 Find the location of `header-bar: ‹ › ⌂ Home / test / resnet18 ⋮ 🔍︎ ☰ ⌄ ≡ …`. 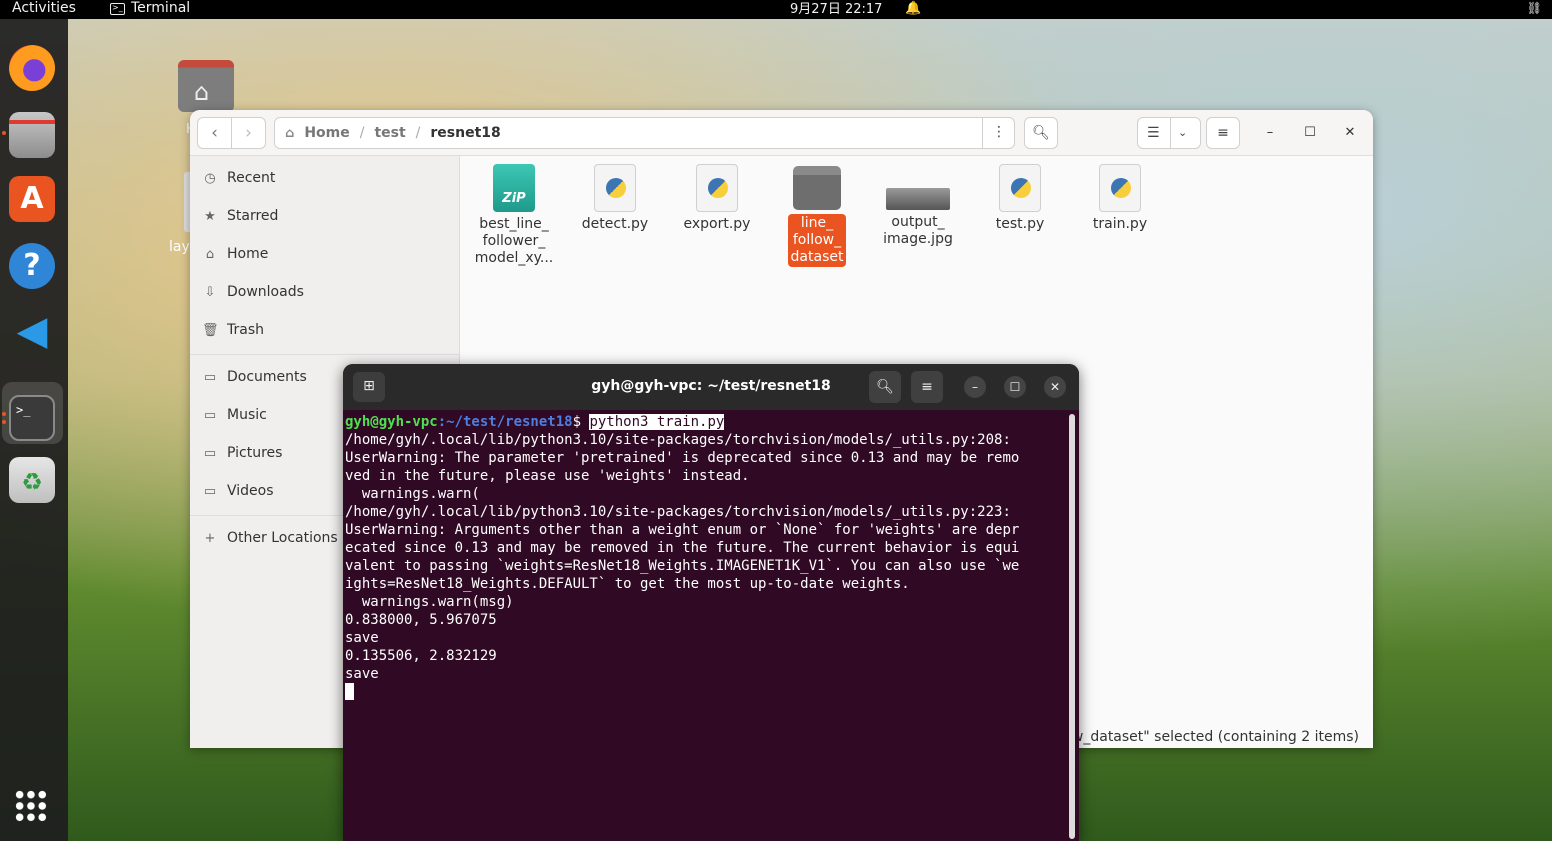

header-bar: ‹ › ⌂ Home / test / resnet18 ⋮ 🔍︎ ☰ ⌄ ≡ … is located at coordinates (781, 133).